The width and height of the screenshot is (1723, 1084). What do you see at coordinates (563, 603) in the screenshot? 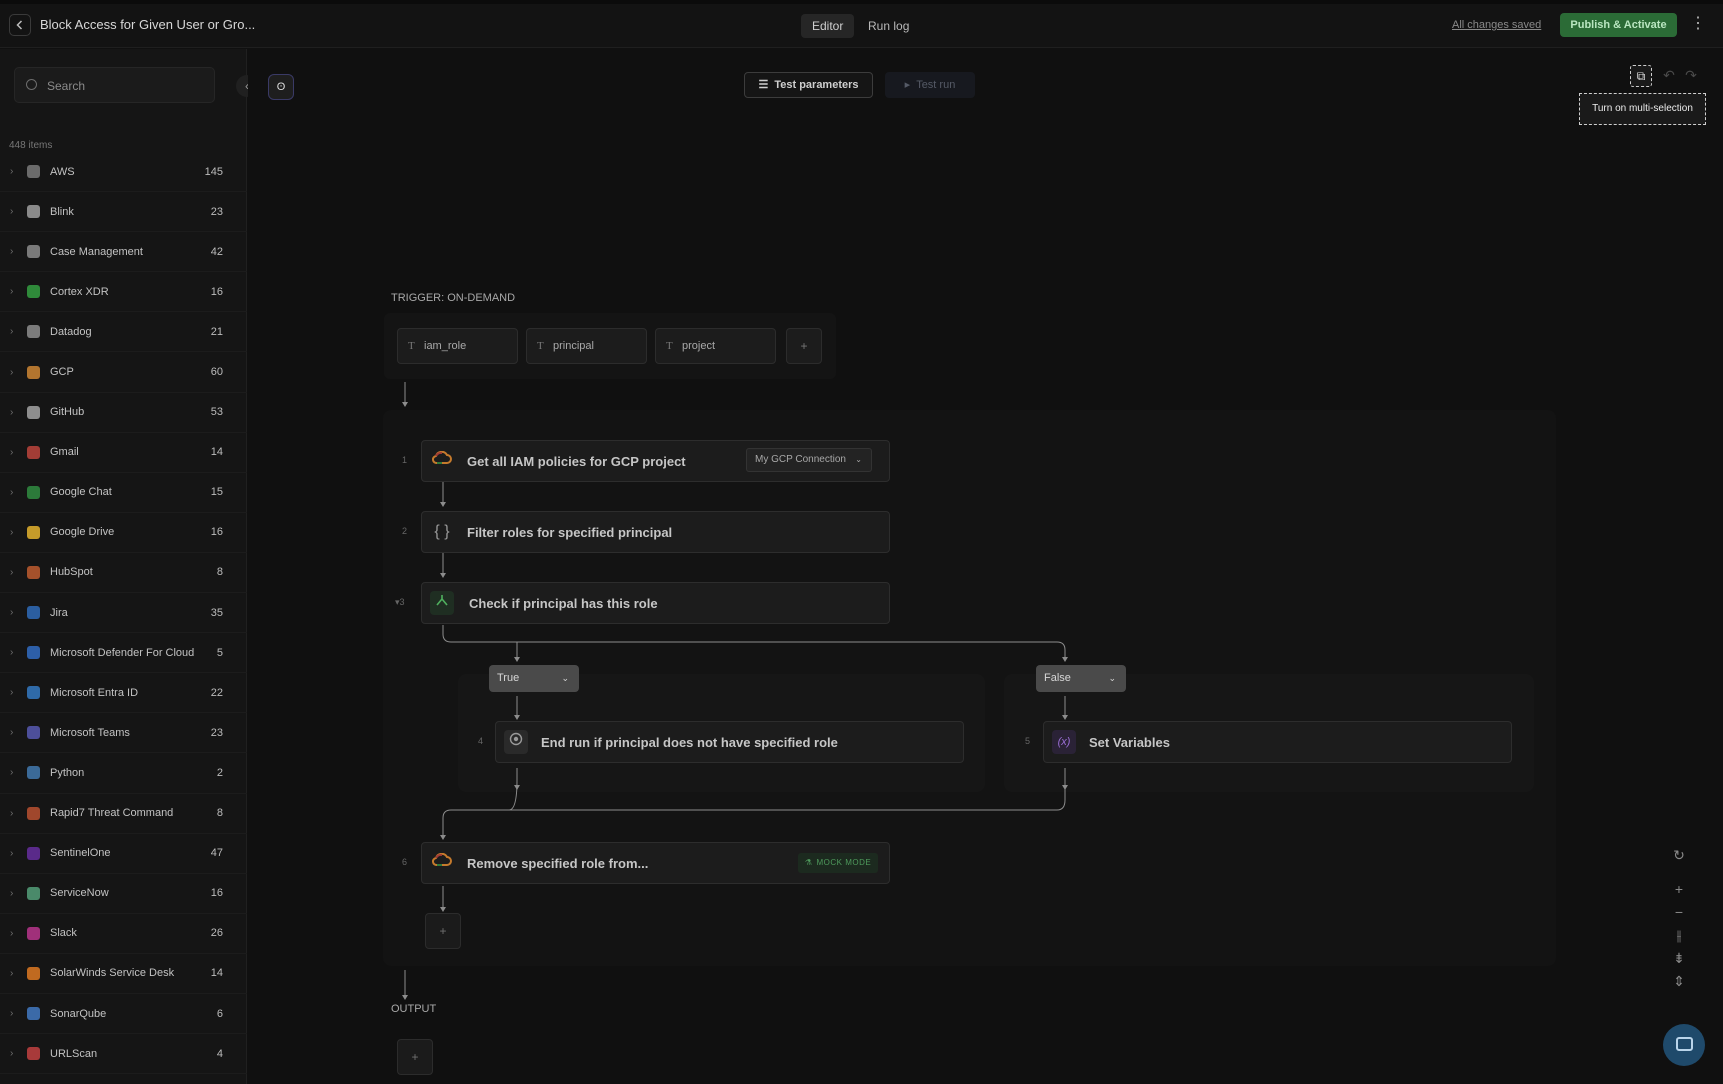
I see `step-title: Check if principal has this role` at bounding box center [563, 603].